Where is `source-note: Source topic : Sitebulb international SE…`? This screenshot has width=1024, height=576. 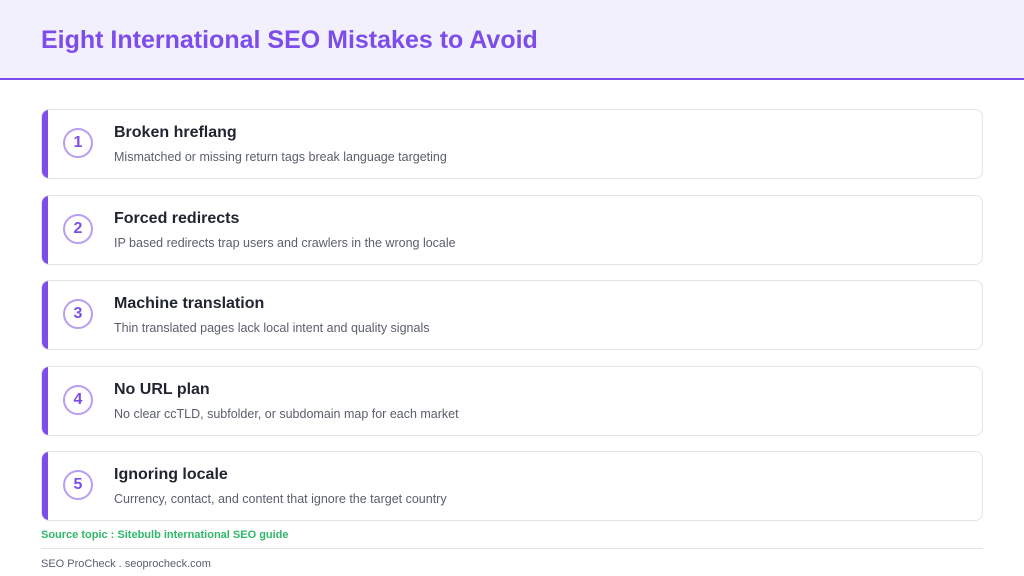
source-note: Source topic : Sitebulb international SE… is located at coordinates (165, 535).